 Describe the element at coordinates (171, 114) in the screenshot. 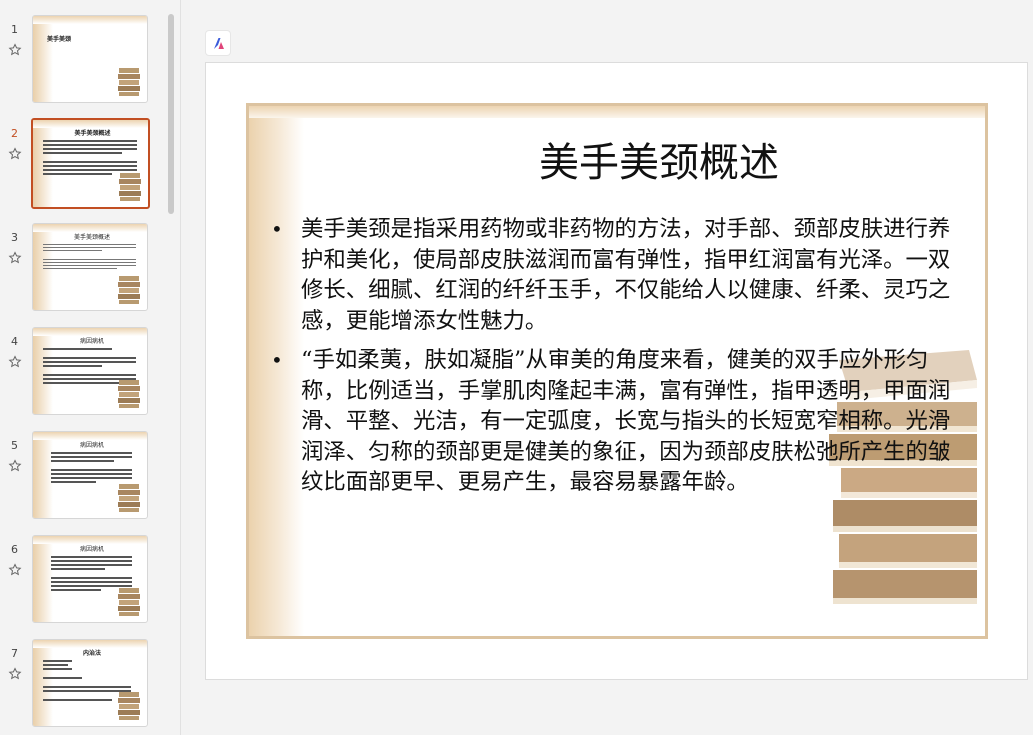

I see `thumbnail-scrollbar` at that location.